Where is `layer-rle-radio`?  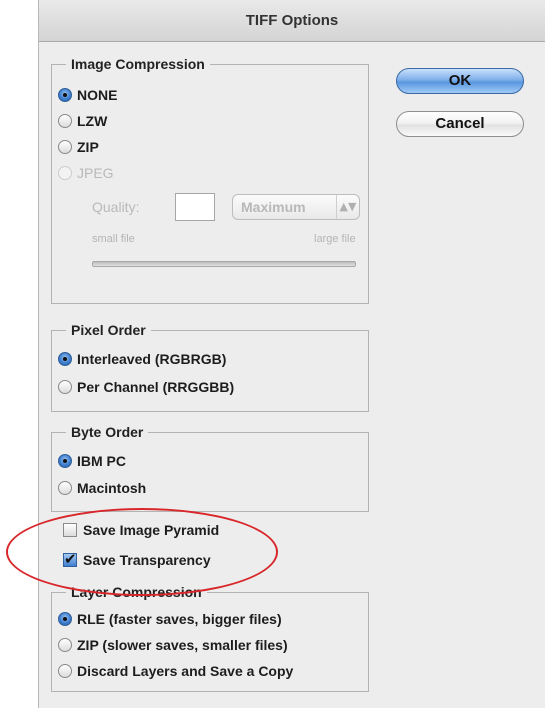 layer-rle-radio is located at coordinates (65, 619).